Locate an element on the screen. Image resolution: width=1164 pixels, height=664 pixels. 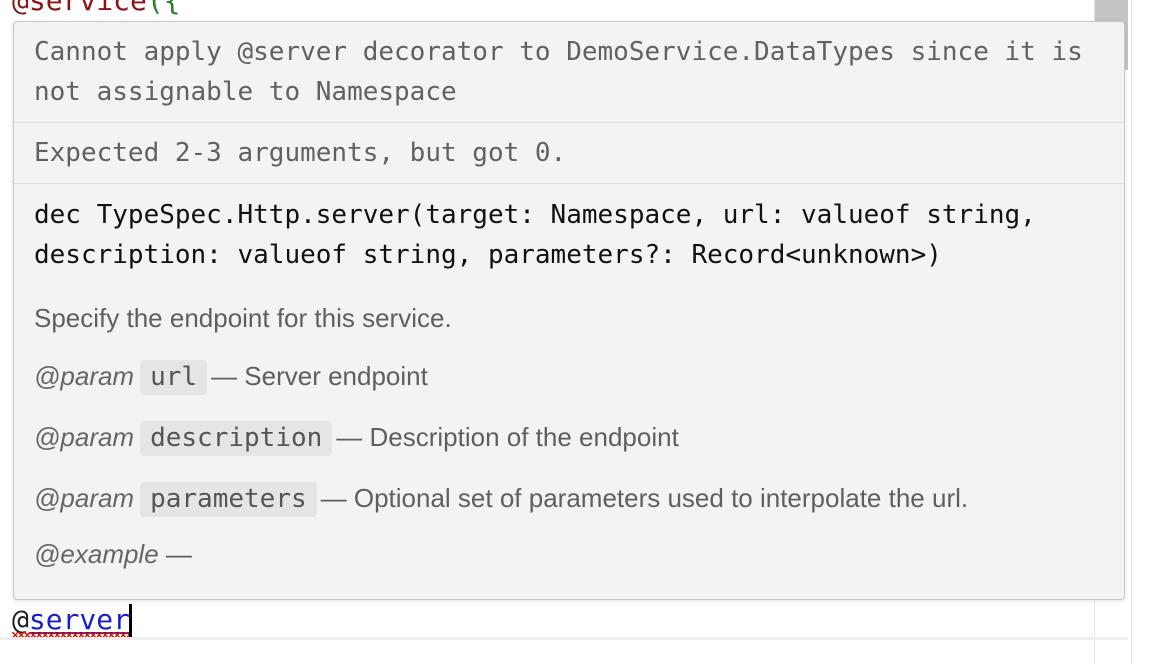
diagnostic-message-2: Expected 2-3 arguments, but got 0. is located at coordinates (569, 153).